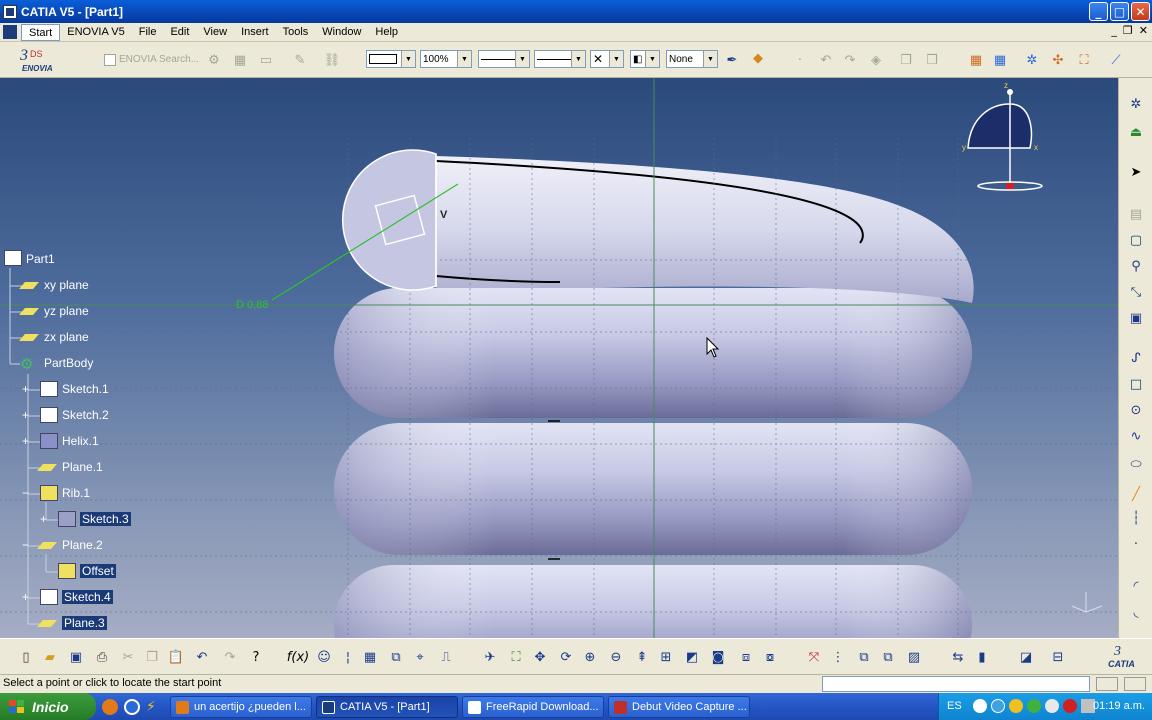  What do you see at coordinates (1136, 612) in the screenshot?
I see `chamfer-icon: ◟` at bounding box center [1136, 612].